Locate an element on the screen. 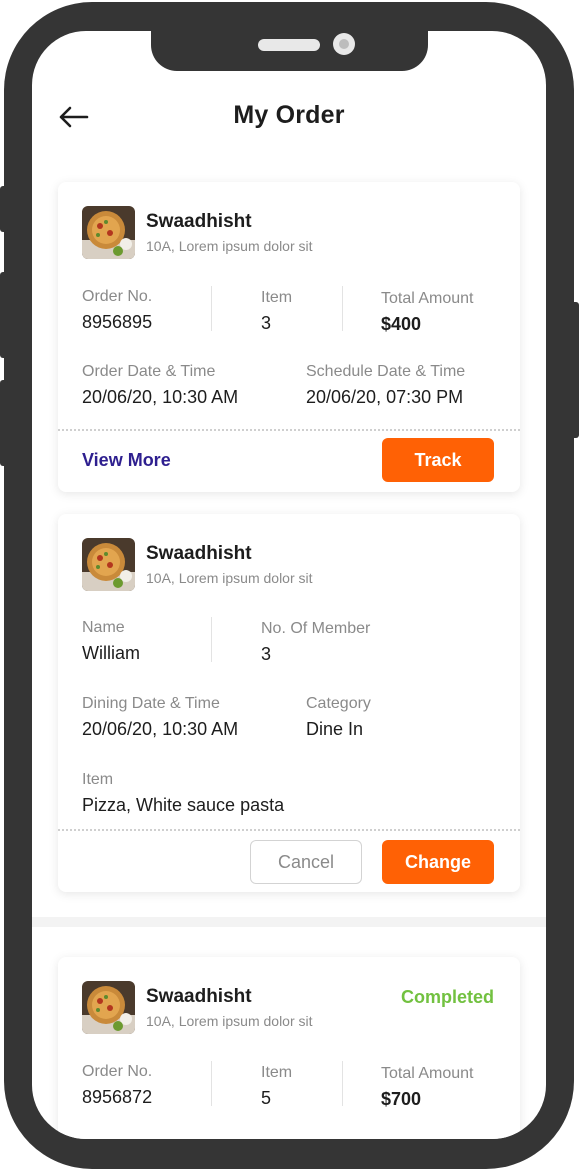  order-date-value: 20/06/20, 10:30 AM is located at coordinates (160, 397).